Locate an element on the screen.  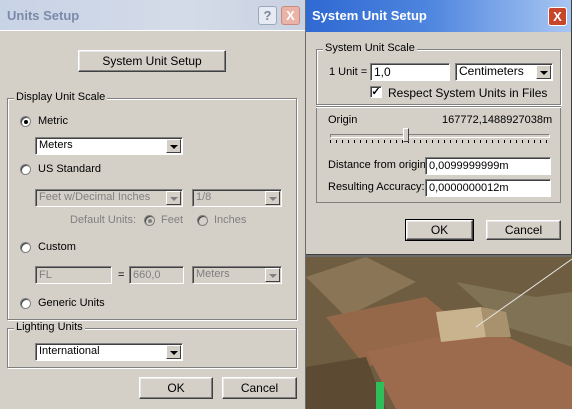
custom-radio is located at coordinates (25, 247).